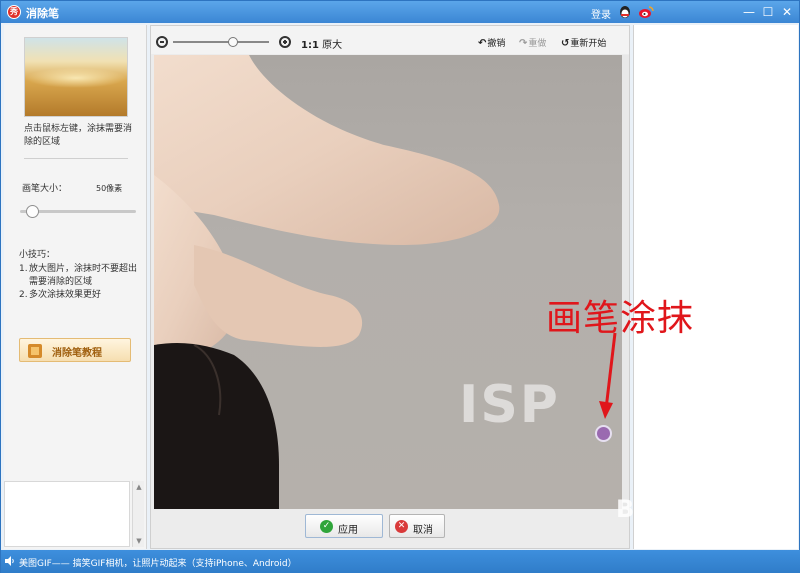  I want to click on ad-scrollbar: ▲ ▼, so click(138, 514).